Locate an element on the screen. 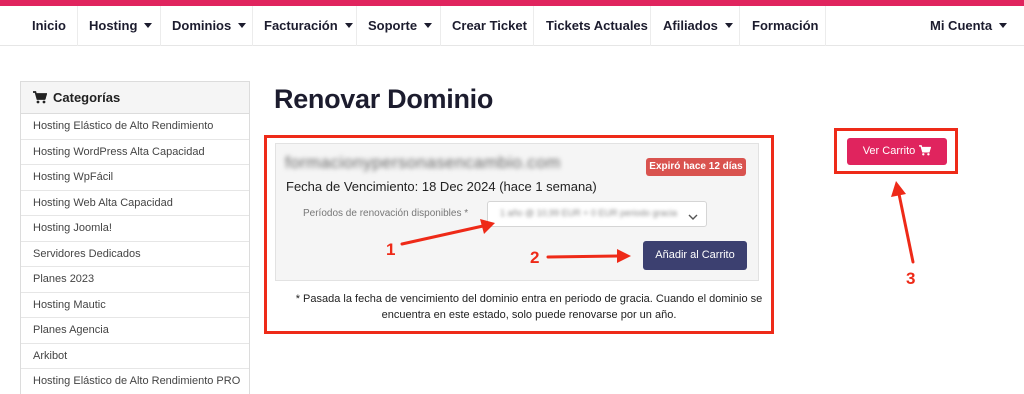 This screenshot has height=394, width=1024. page-title: Renovar Dominio is located at coordinates (384, 99).